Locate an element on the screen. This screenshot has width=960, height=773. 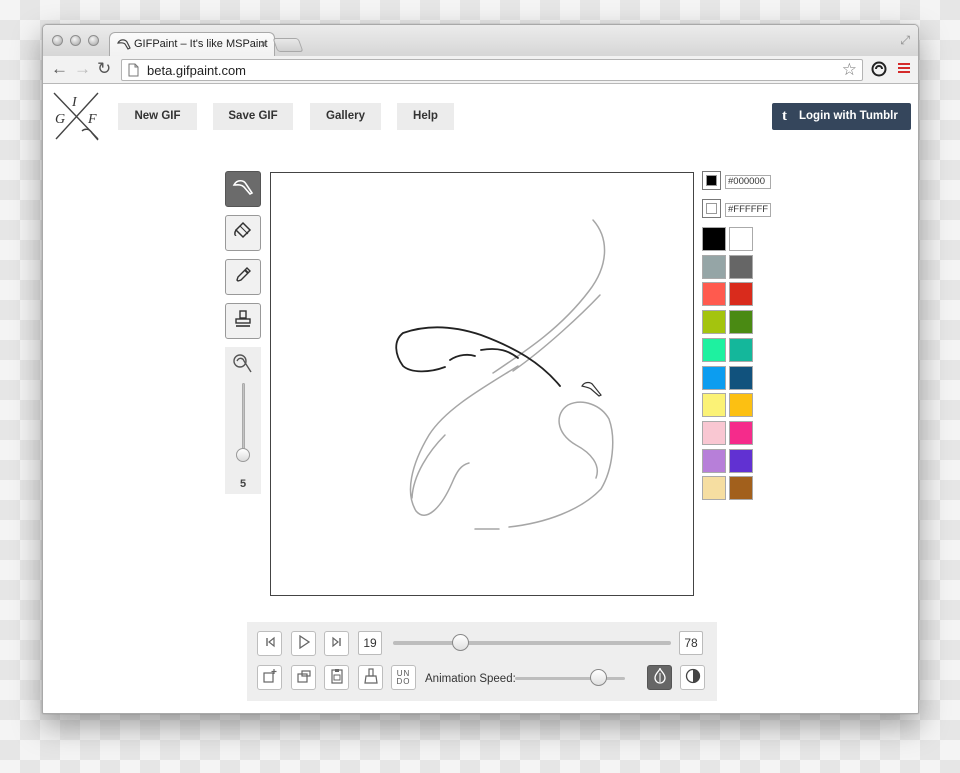
clear-brush-icon is located at coordinates (371, 677).